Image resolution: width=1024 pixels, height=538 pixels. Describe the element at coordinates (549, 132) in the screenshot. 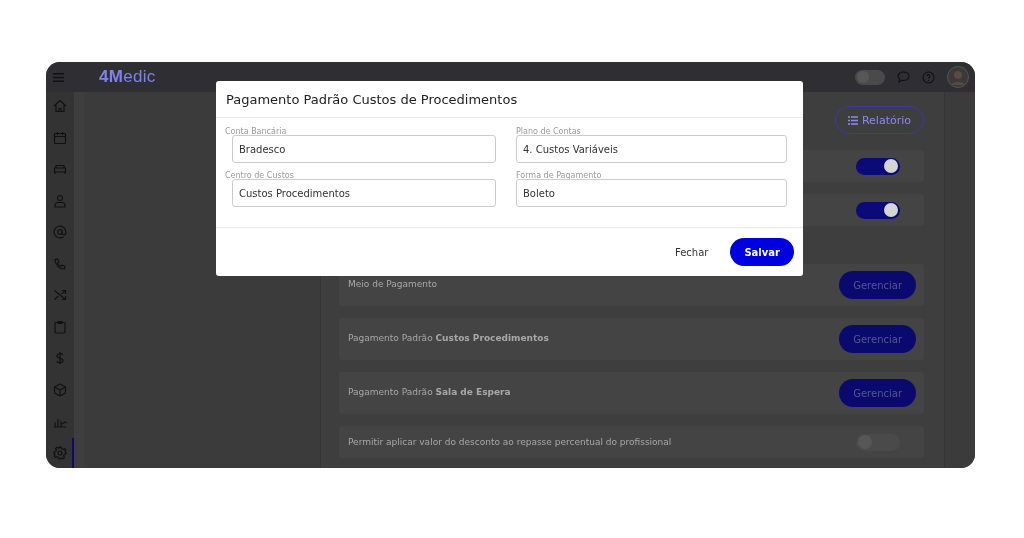

I see `field-label: Plano de Contas` at that location.